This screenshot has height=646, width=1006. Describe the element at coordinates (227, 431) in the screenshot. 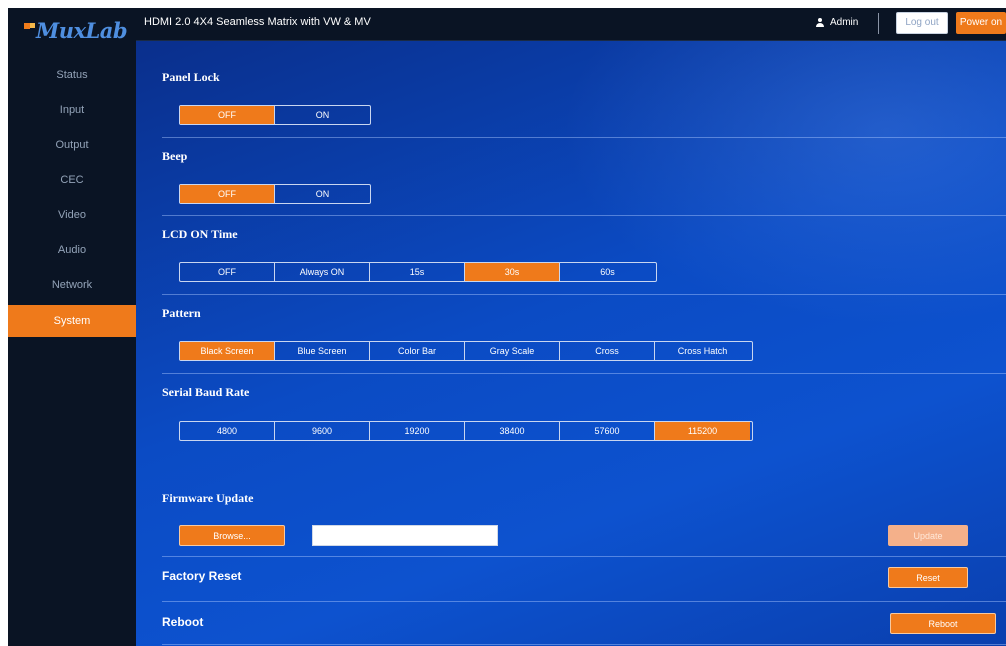

I see `baud-4800-button: 4800` at that location.